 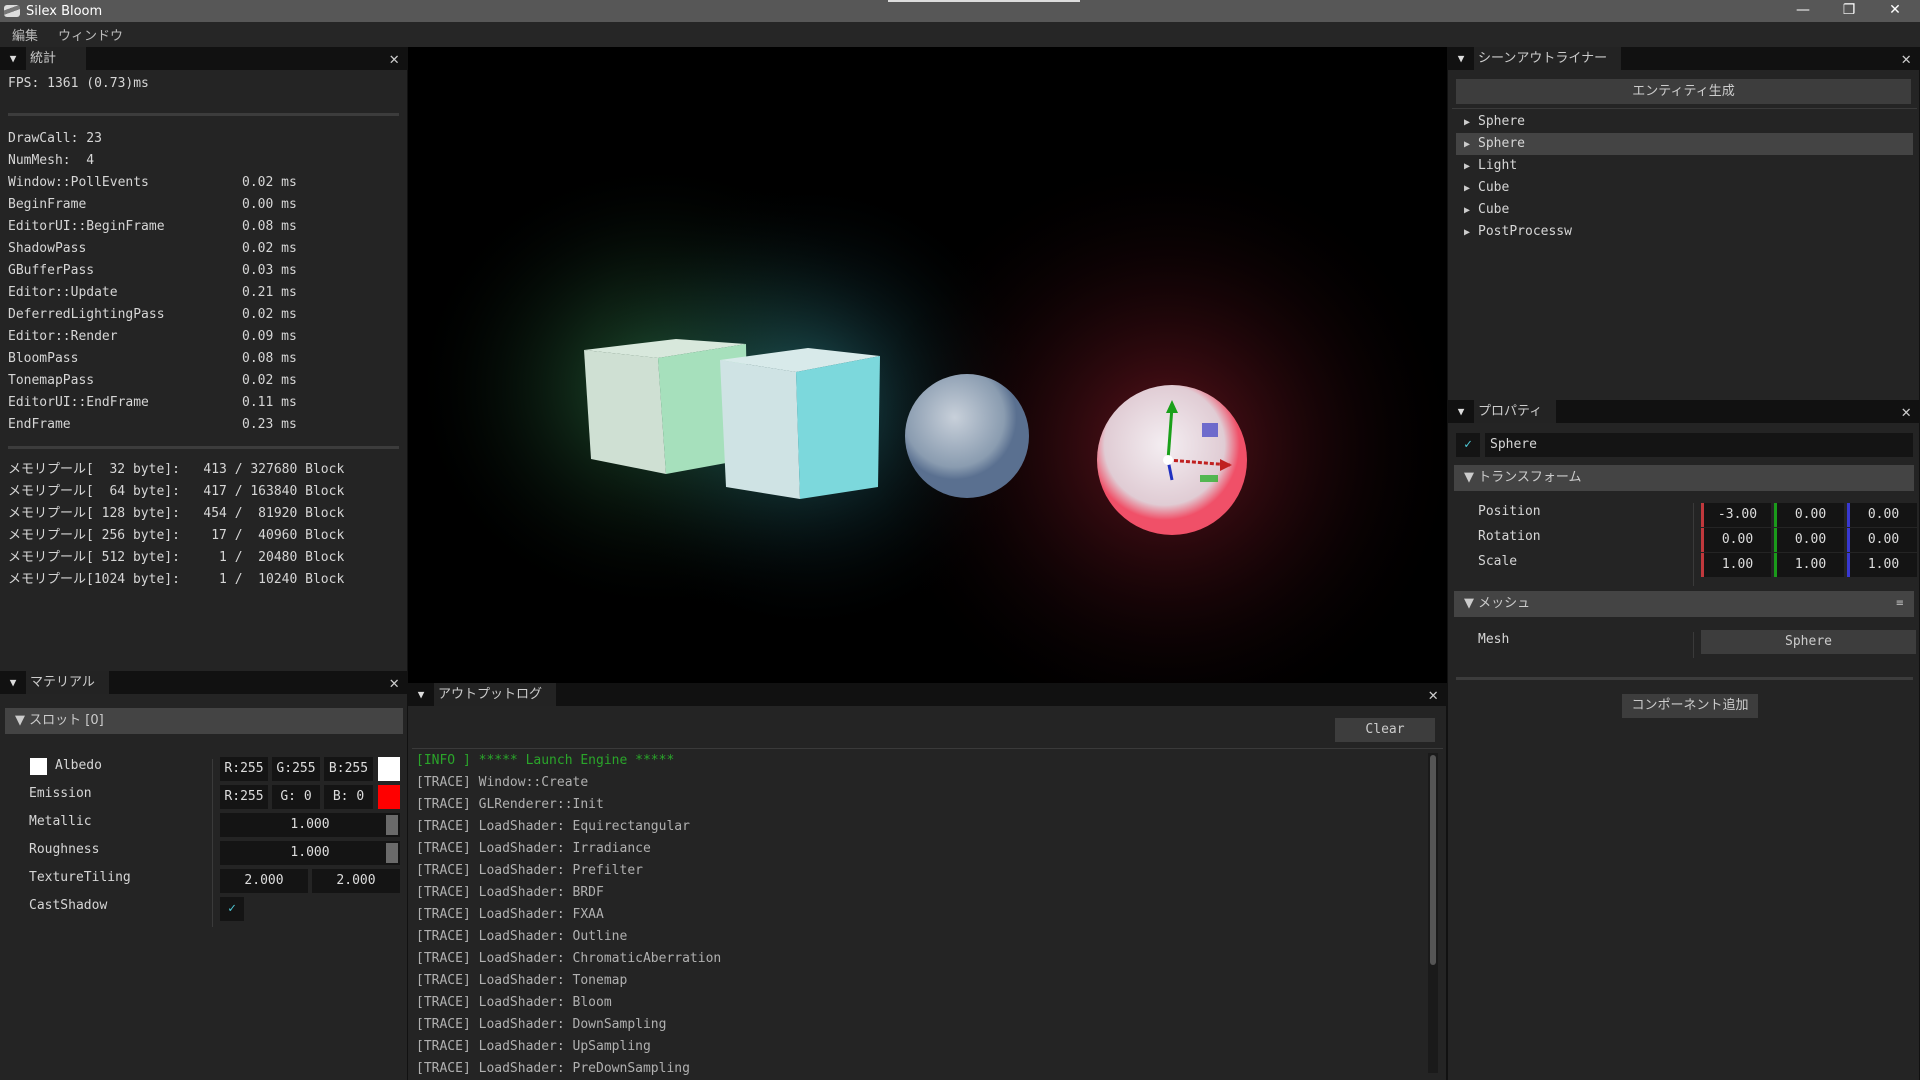 I want to click on collapse-icon: ▼, so click(x=22, y=720).